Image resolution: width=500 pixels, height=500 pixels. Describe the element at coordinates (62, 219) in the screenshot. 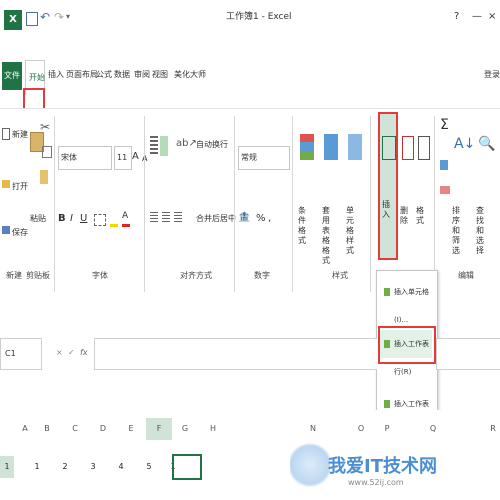

I see `bold-button: B` at that location.